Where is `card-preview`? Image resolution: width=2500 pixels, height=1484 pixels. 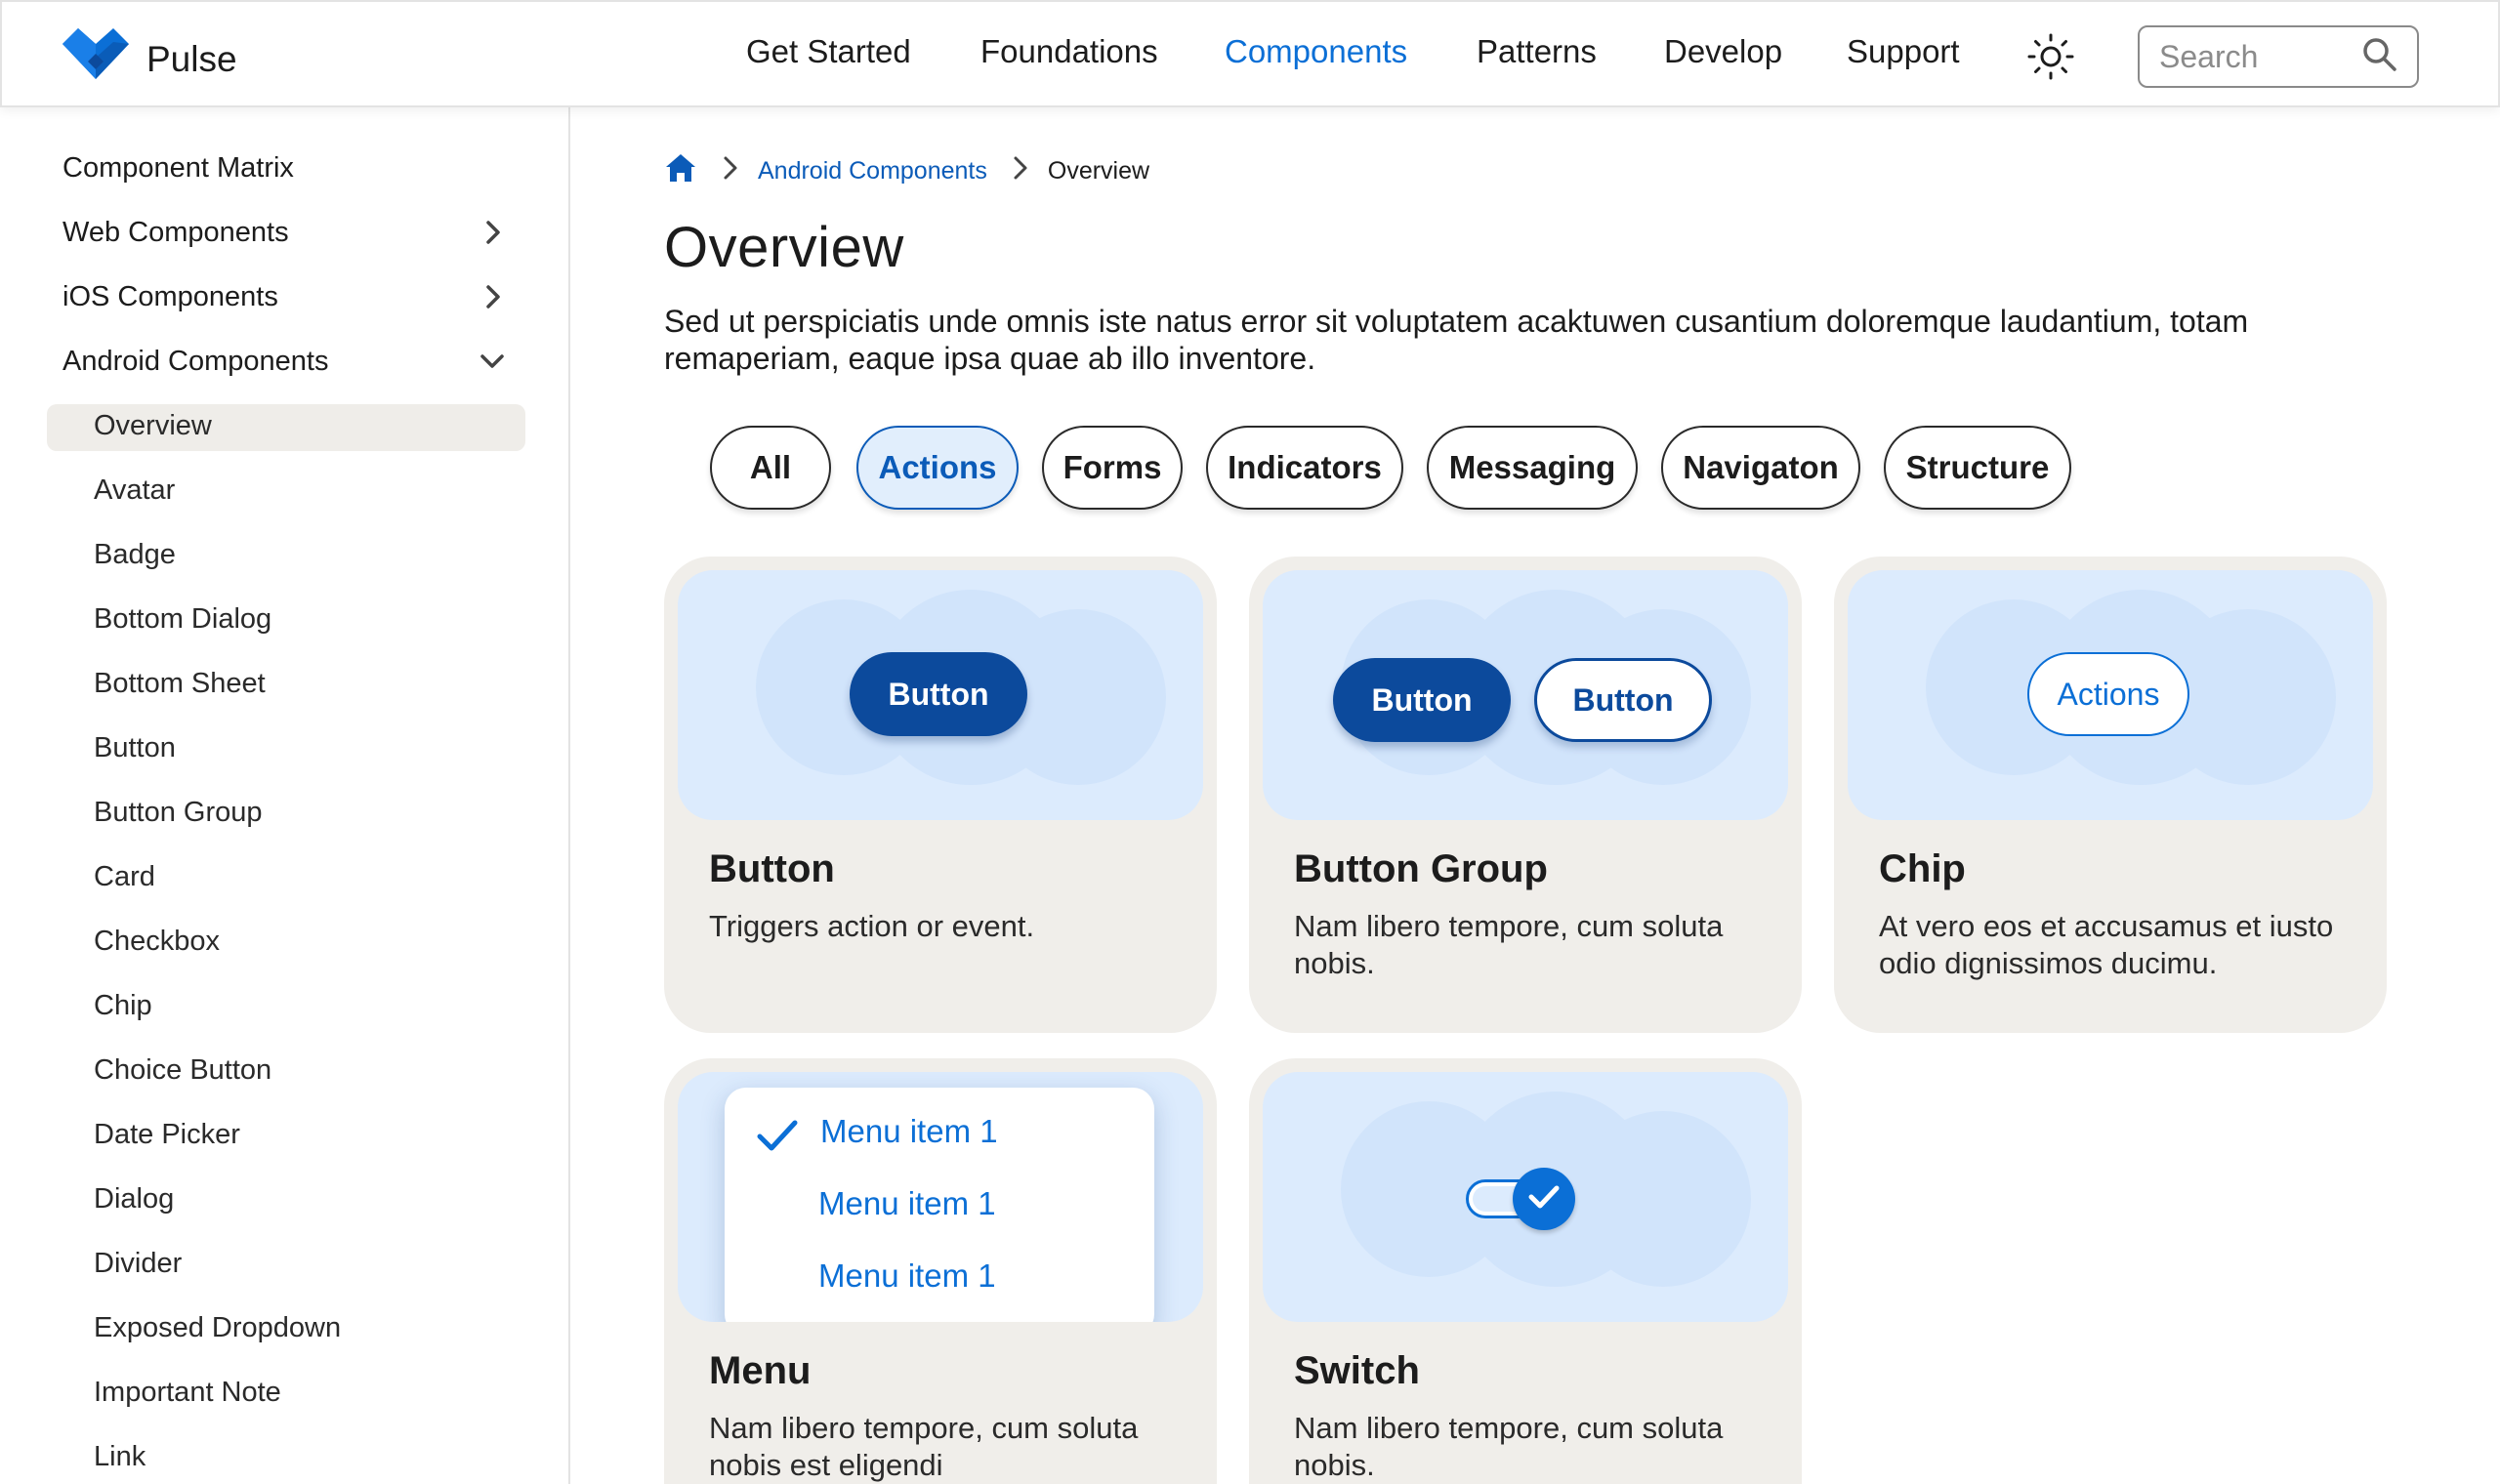
card-preview is located at coordinates (1525, 1197).